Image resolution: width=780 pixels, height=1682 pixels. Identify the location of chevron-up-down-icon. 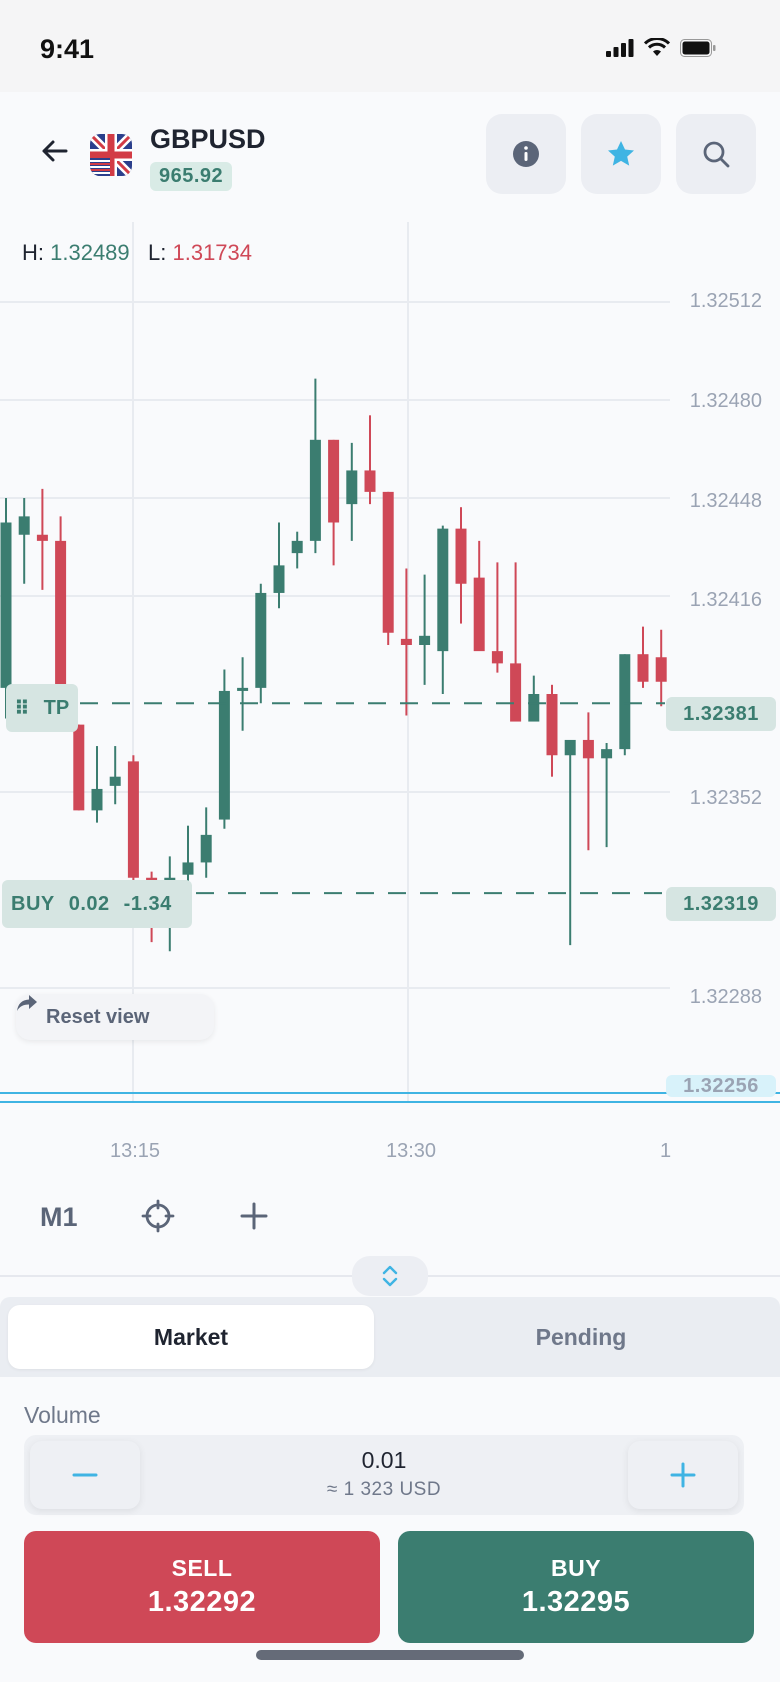
(390, 1276).